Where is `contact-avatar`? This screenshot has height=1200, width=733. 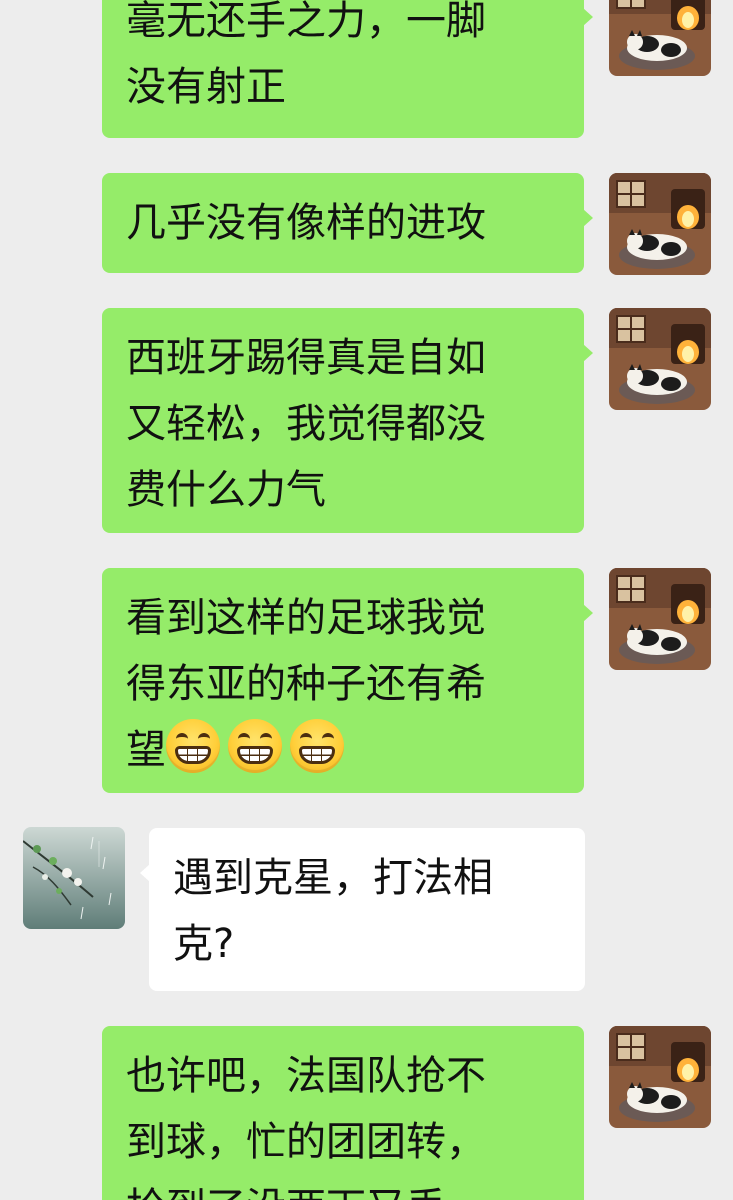 contact-avatar is located at coordinates (74, 878).